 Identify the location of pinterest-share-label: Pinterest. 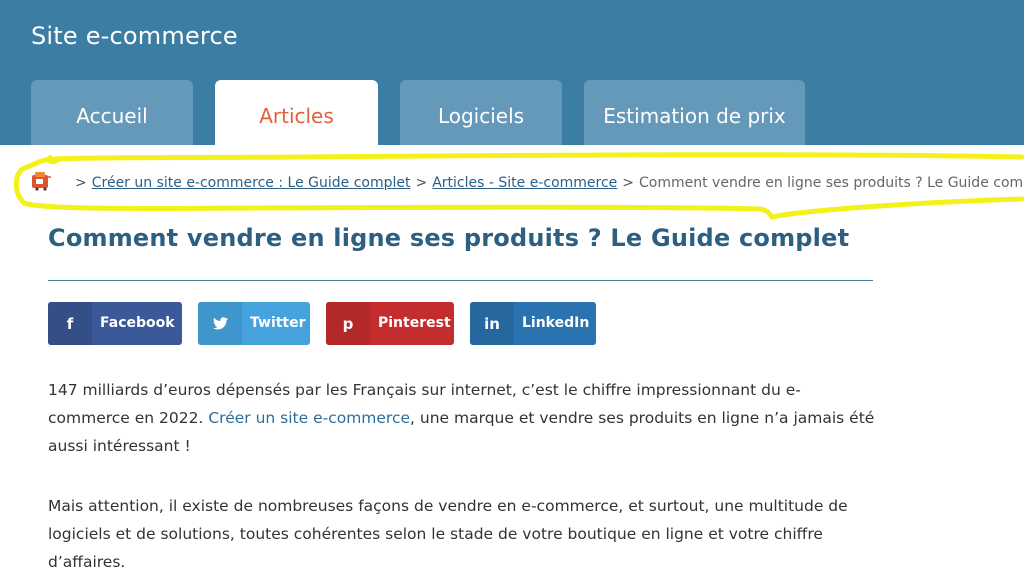
(414, 323).